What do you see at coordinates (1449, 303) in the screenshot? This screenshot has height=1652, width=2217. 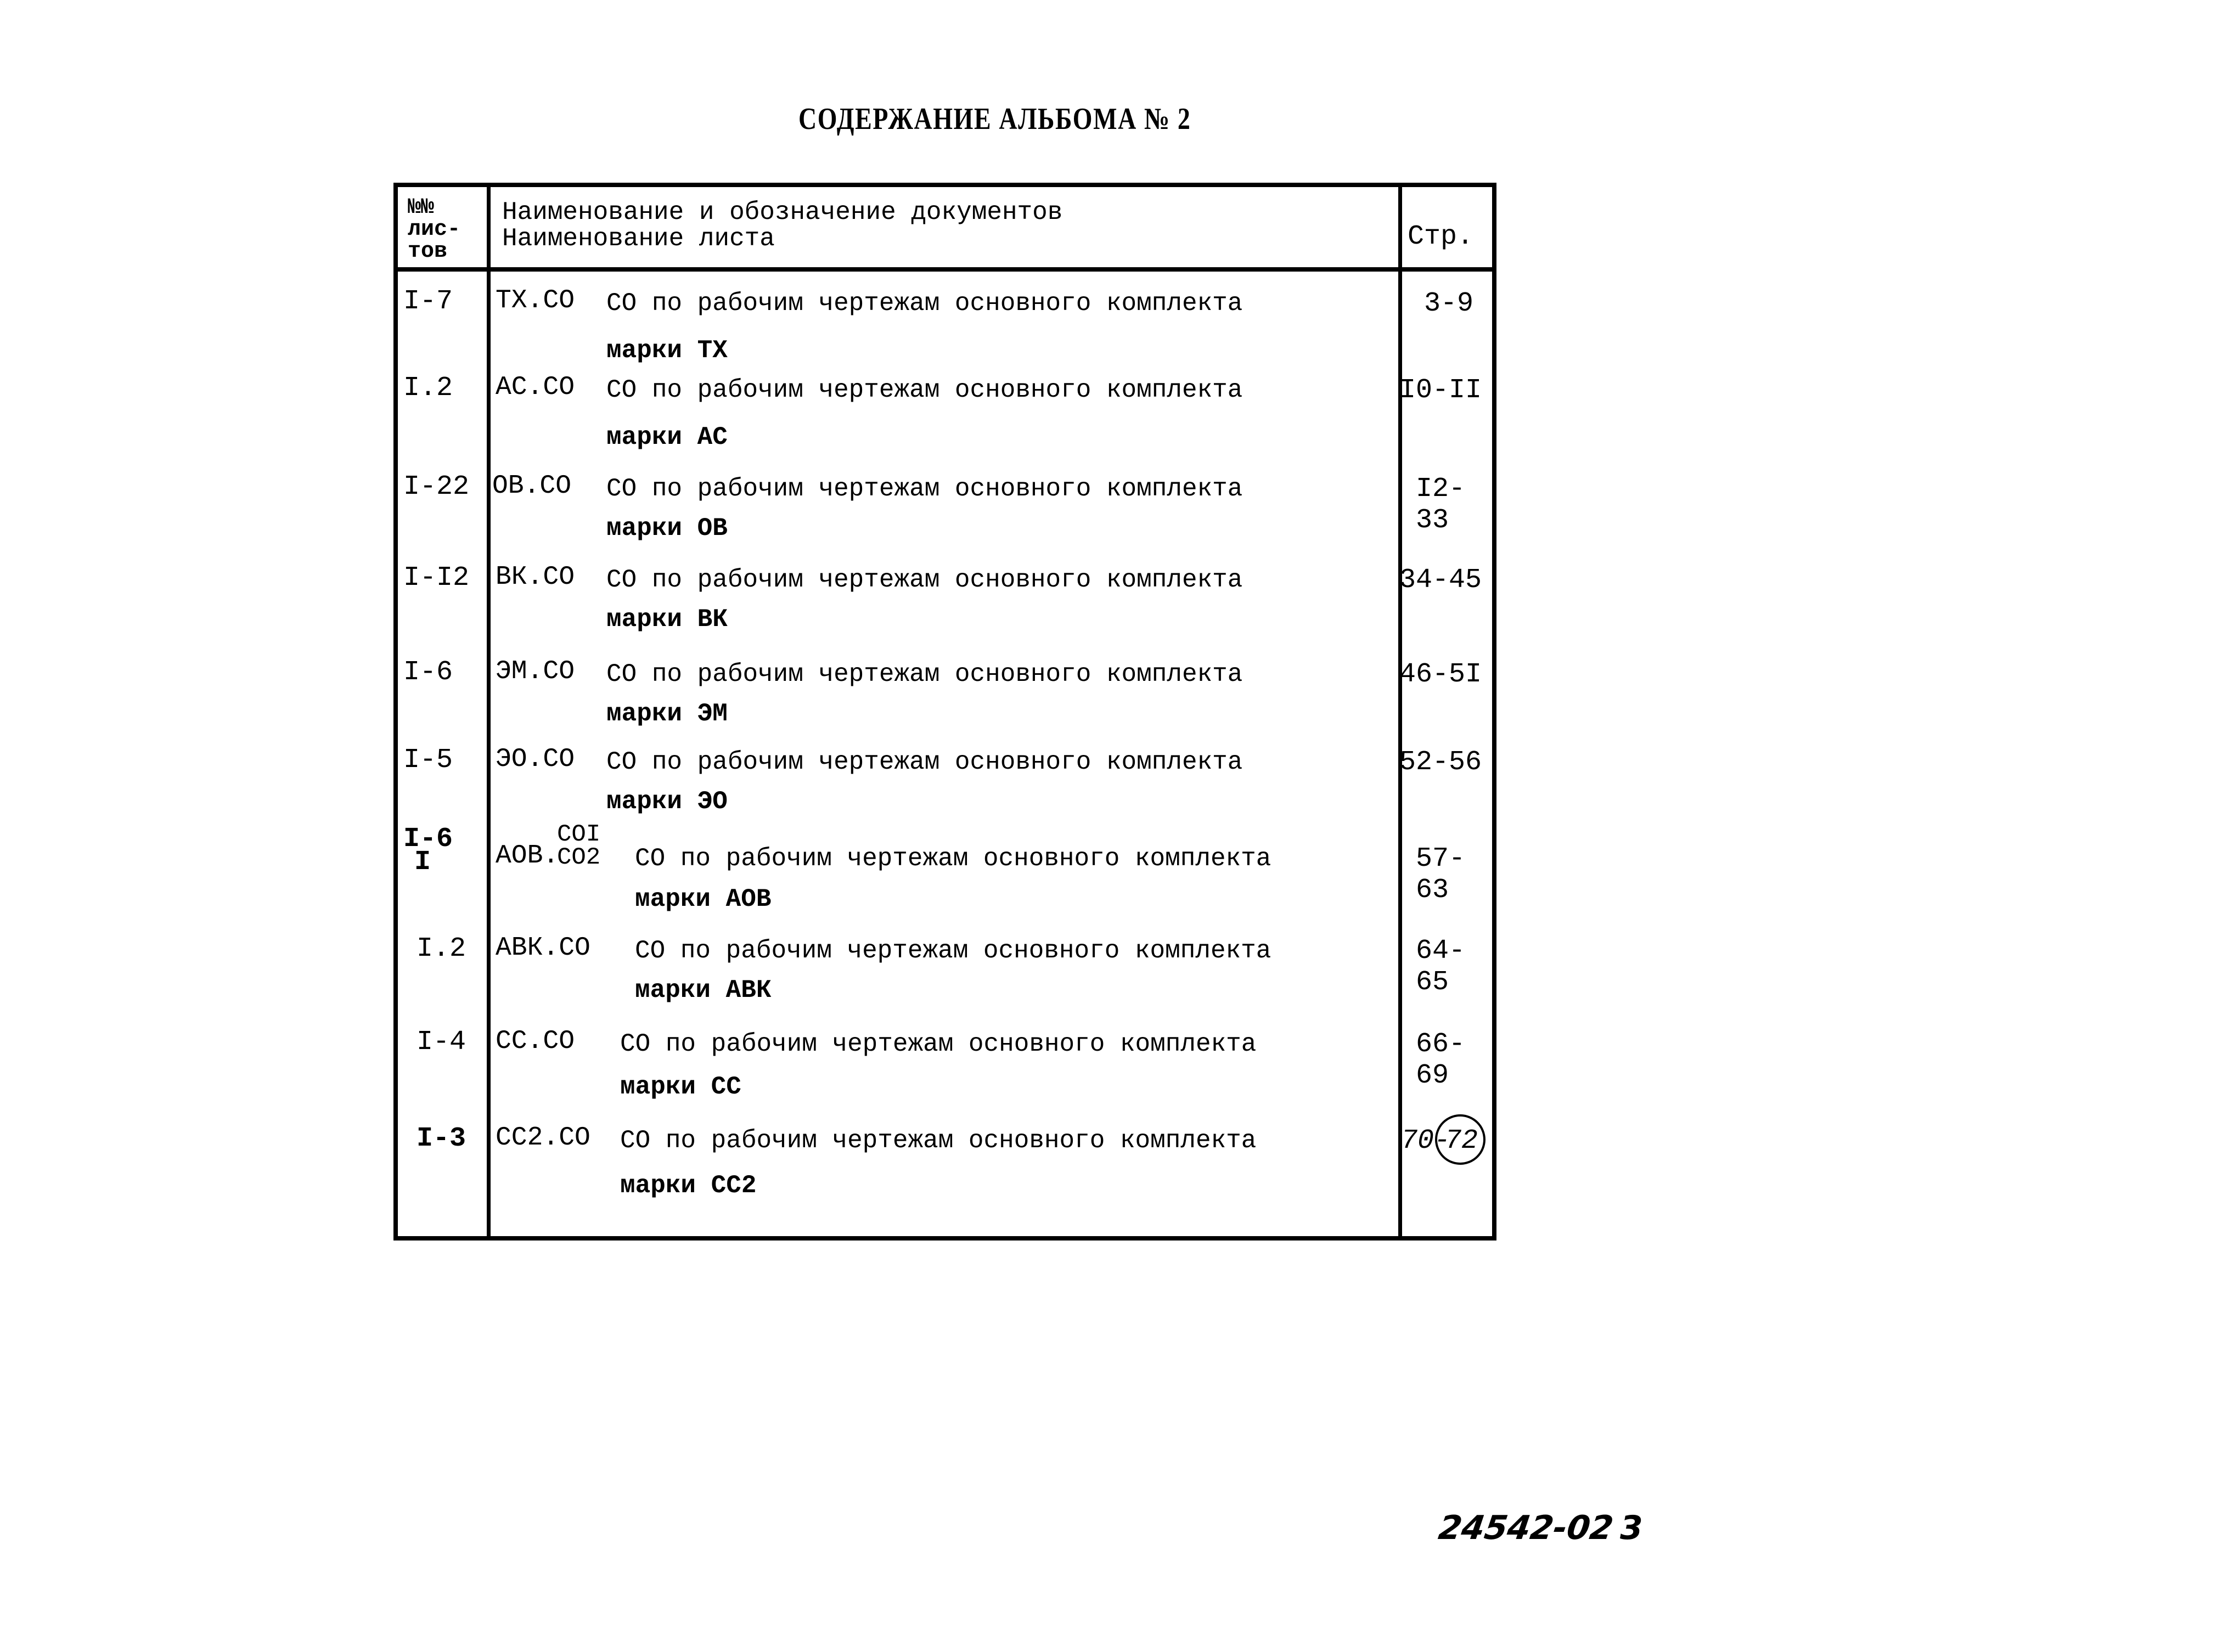 I see `row-pages: 3-9` at bounding box center [1449, 303].